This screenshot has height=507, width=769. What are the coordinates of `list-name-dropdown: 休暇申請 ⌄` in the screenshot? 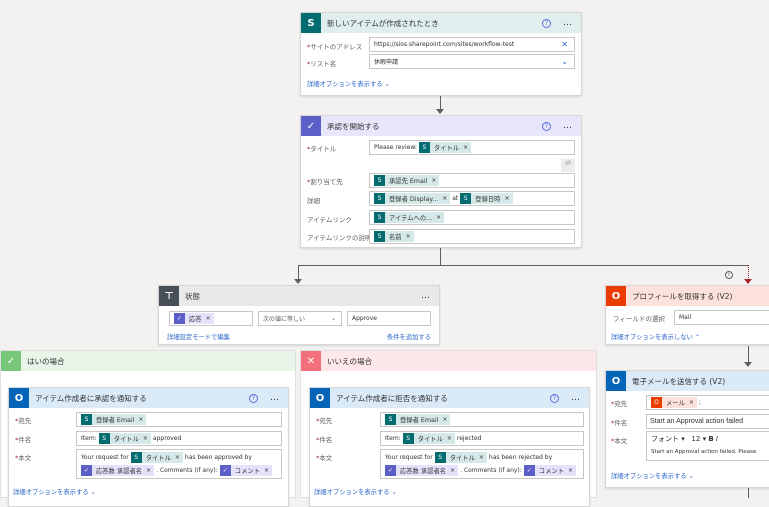 It's located at (472, 61).